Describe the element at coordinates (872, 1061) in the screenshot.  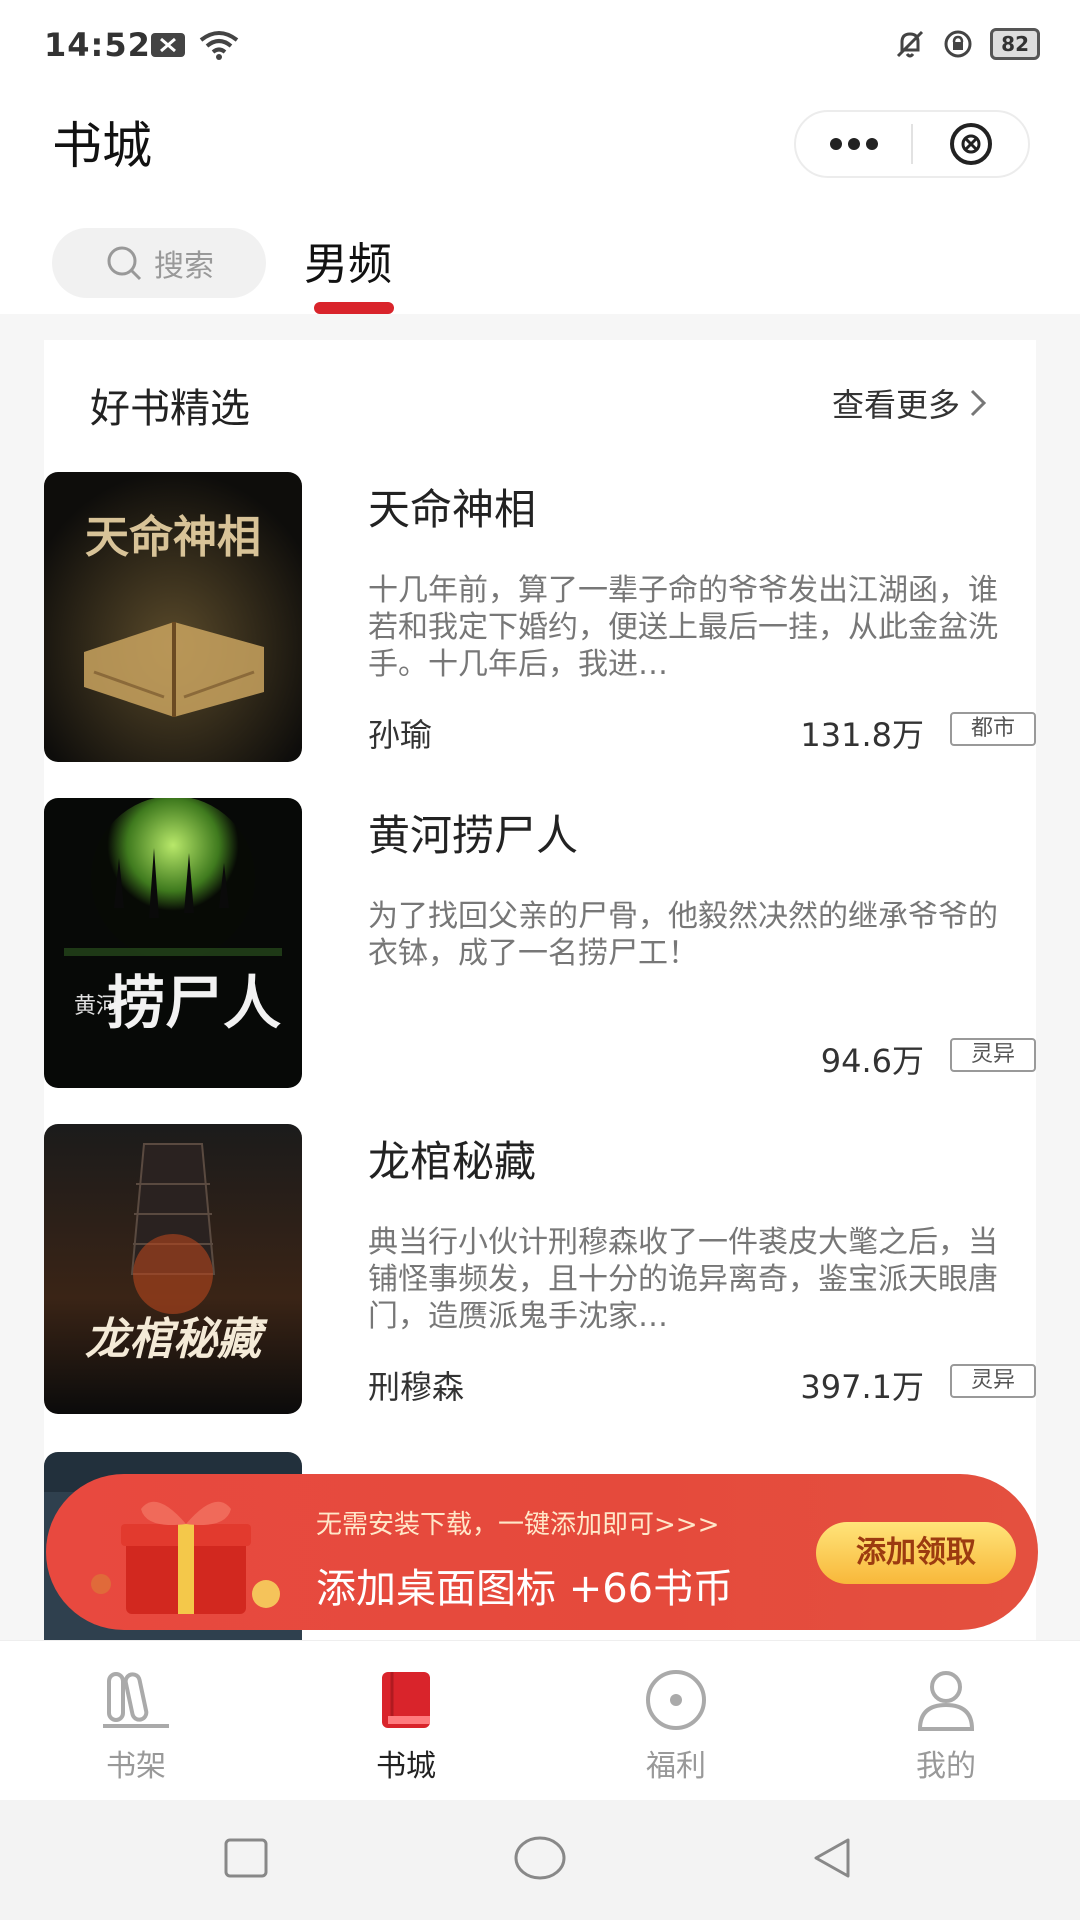
I see `book-word-count: 94.6万` at that location.